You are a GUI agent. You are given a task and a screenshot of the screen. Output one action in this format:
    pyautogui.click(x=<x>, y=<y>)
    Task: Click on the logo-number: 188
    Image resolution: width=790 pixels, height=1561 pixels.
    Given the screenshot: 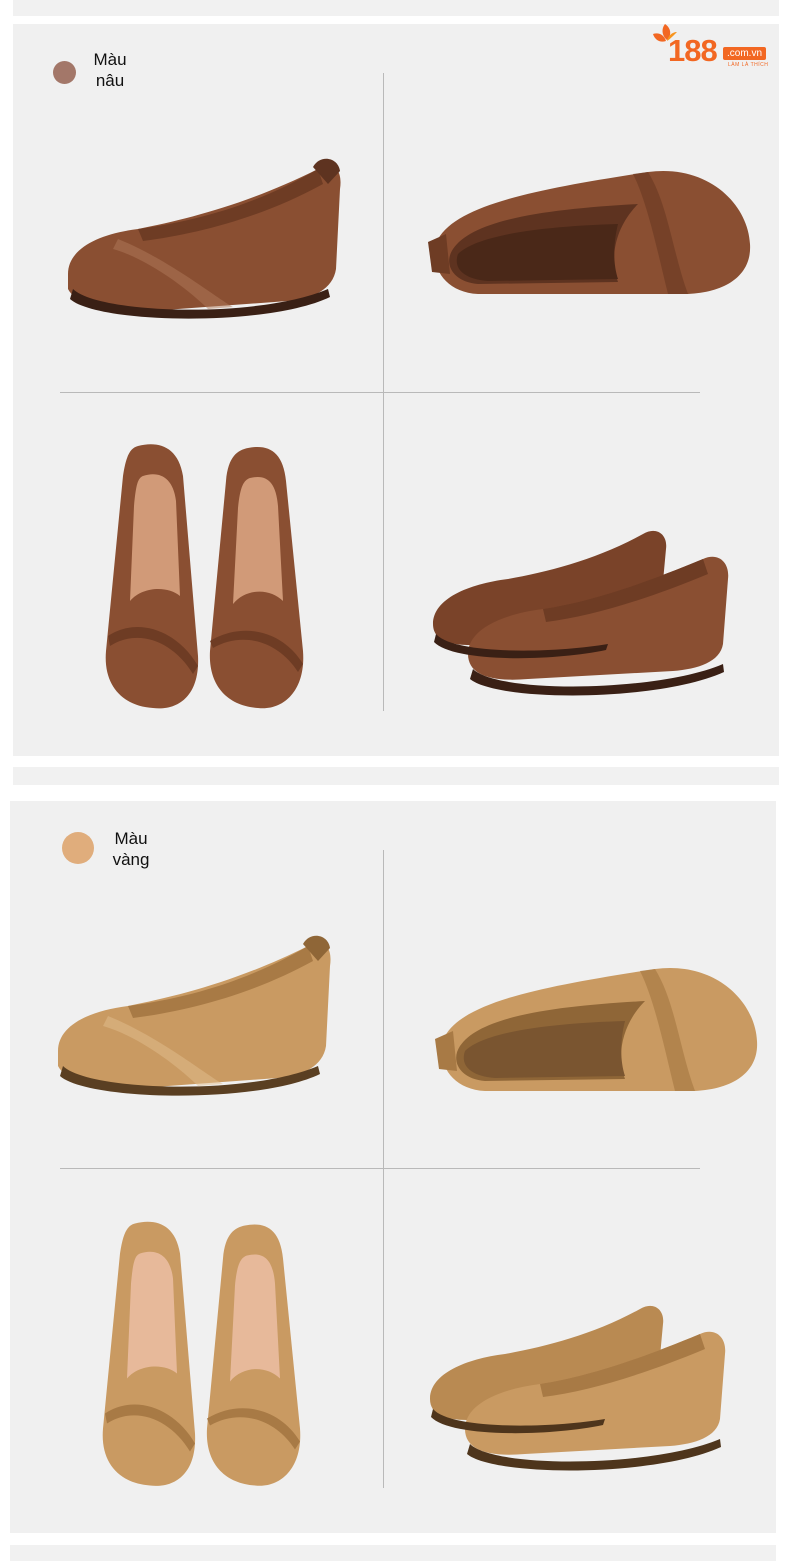 What is the action you would take?
    pyautogui.click(x=693, y=50)
    